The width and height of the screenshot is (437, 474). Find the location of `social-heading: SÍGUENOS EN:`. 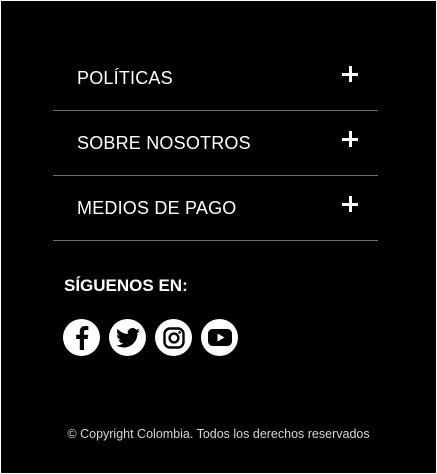

social-heading: SÍGUENOS EN: is located at coordinates (126, 285).